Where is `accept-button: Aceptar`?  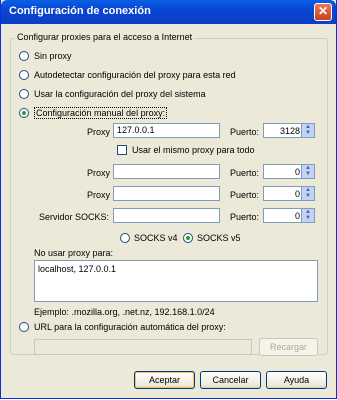
accept-button: Aceptar is located at coordinates (164, 380).